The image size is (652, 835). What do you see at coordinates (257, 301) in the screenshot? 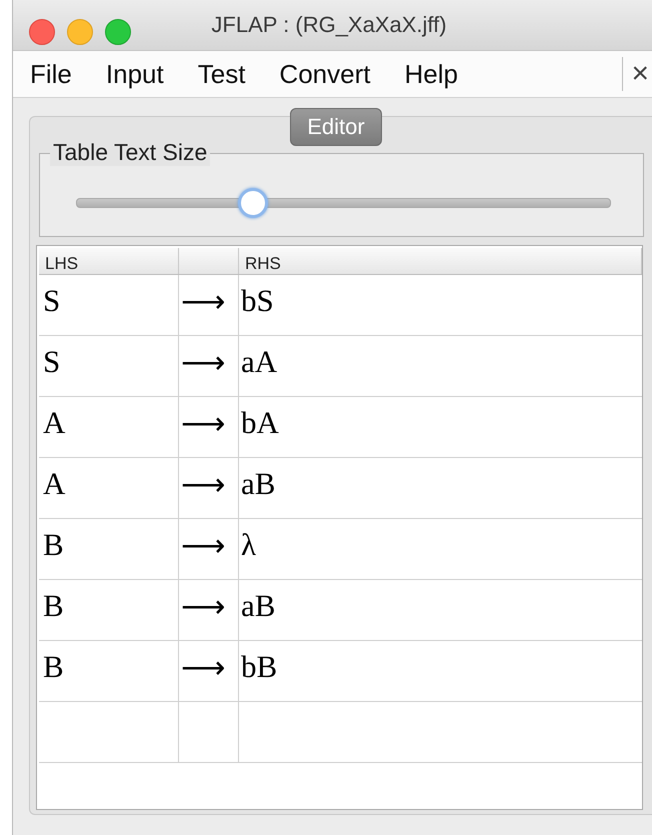
I see `table-cell-text: bS` at bounding box center [257, 301].